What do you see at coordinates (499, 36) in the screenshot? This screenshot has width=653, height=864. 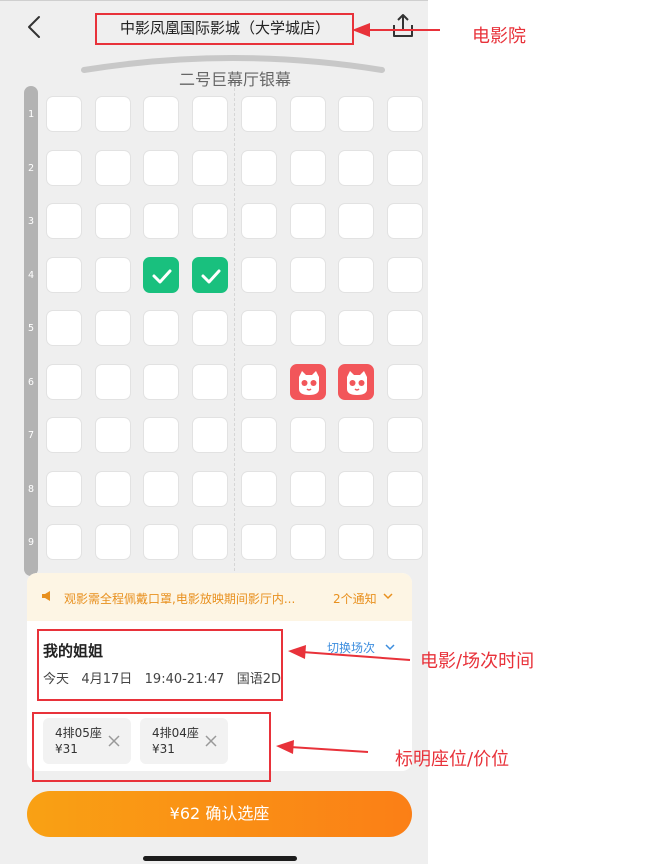 I see `annotation-cinema: 电影院` at bounding box center [499, 36].